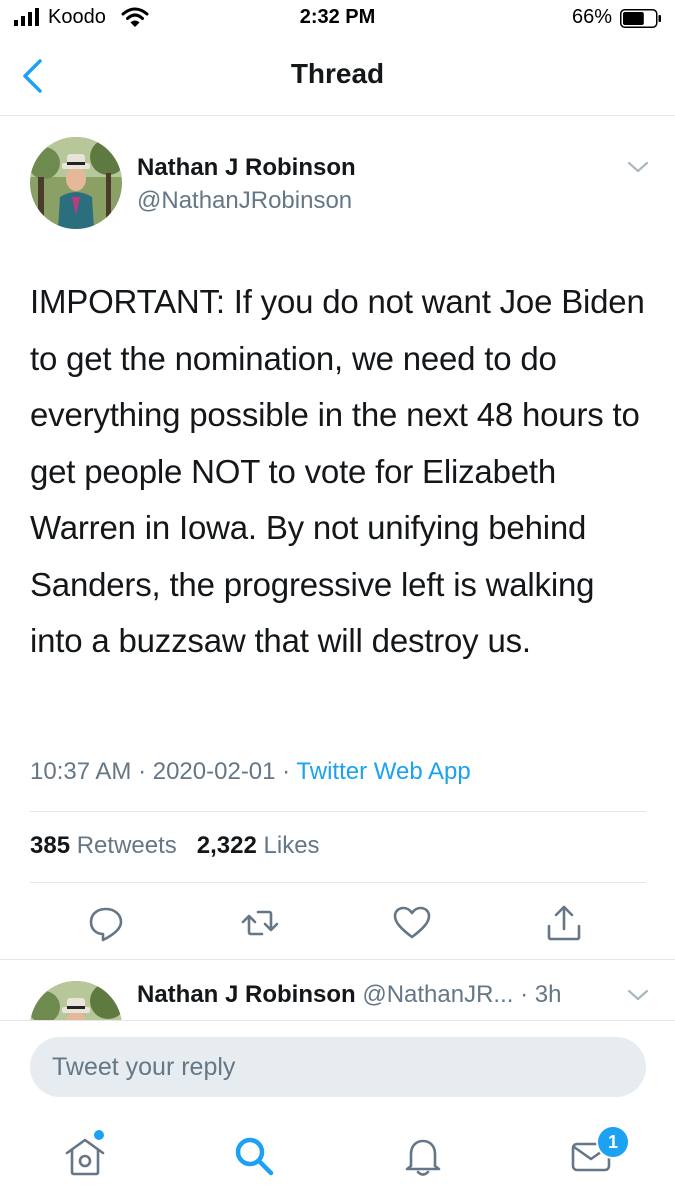  What do you see at coordinates (254, 1156) in the screenshot?
I see `search-icon` at bounding box center [254, 1156].